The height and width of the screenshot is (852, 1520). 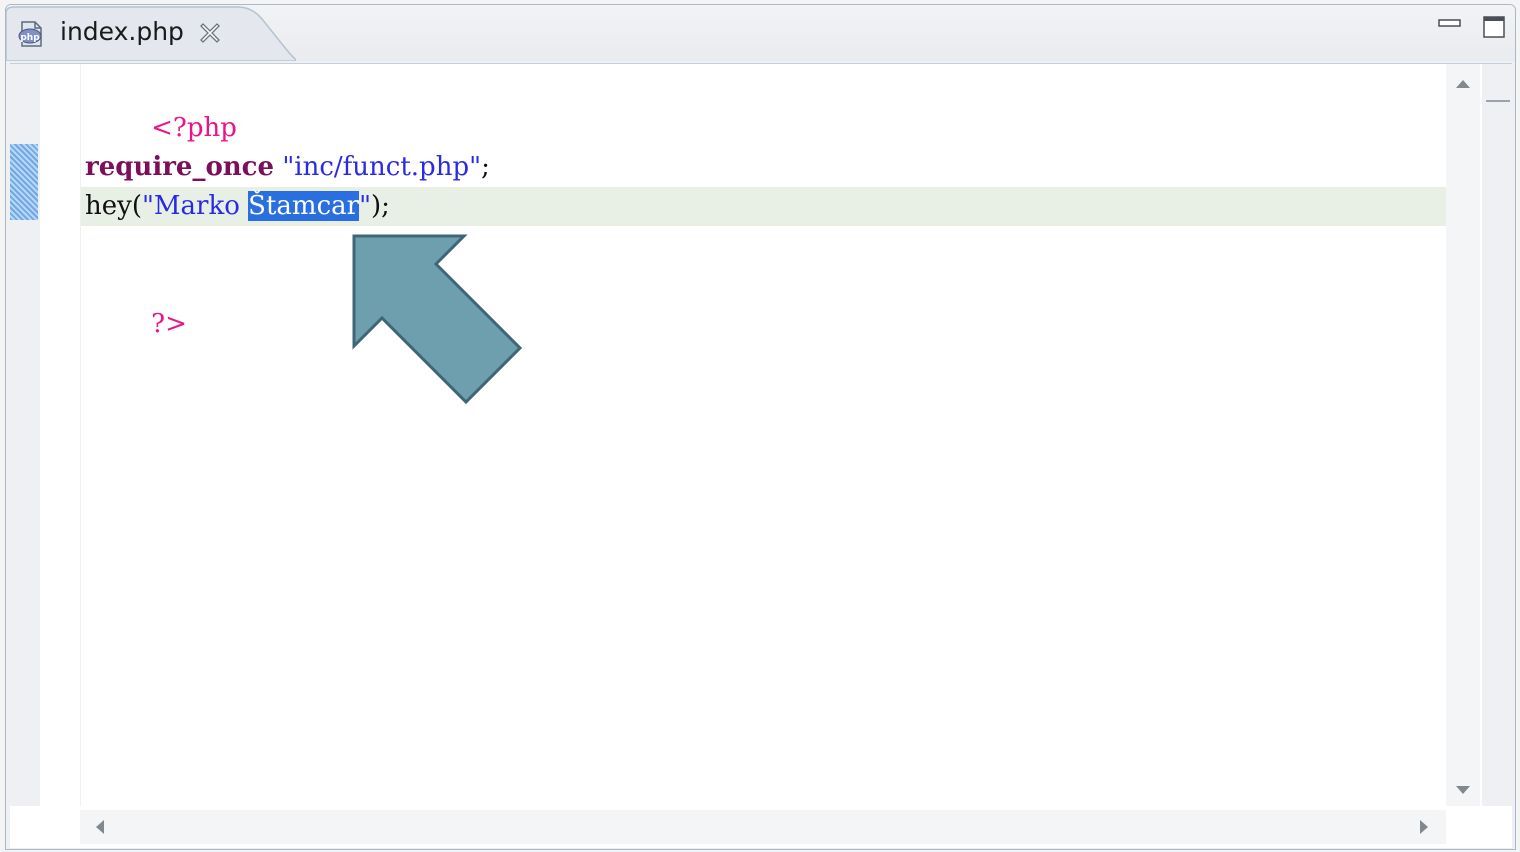 I want to click on change-marker, so click(x=24, y=182).